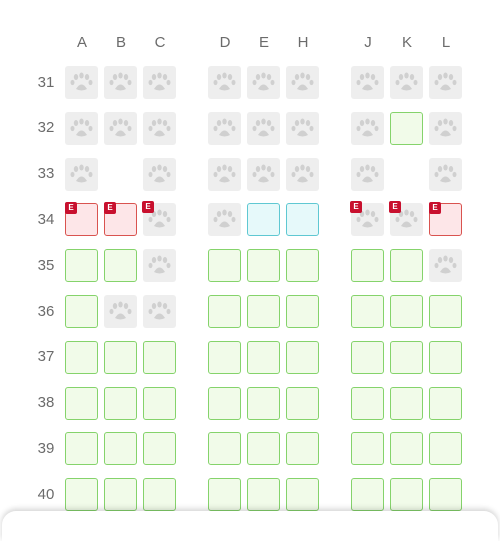 The height and width of the screenshot is (541, 500). Describe the element at coordinates (302, 449) in the screenshot. I see `seat-39h-available` at that location.